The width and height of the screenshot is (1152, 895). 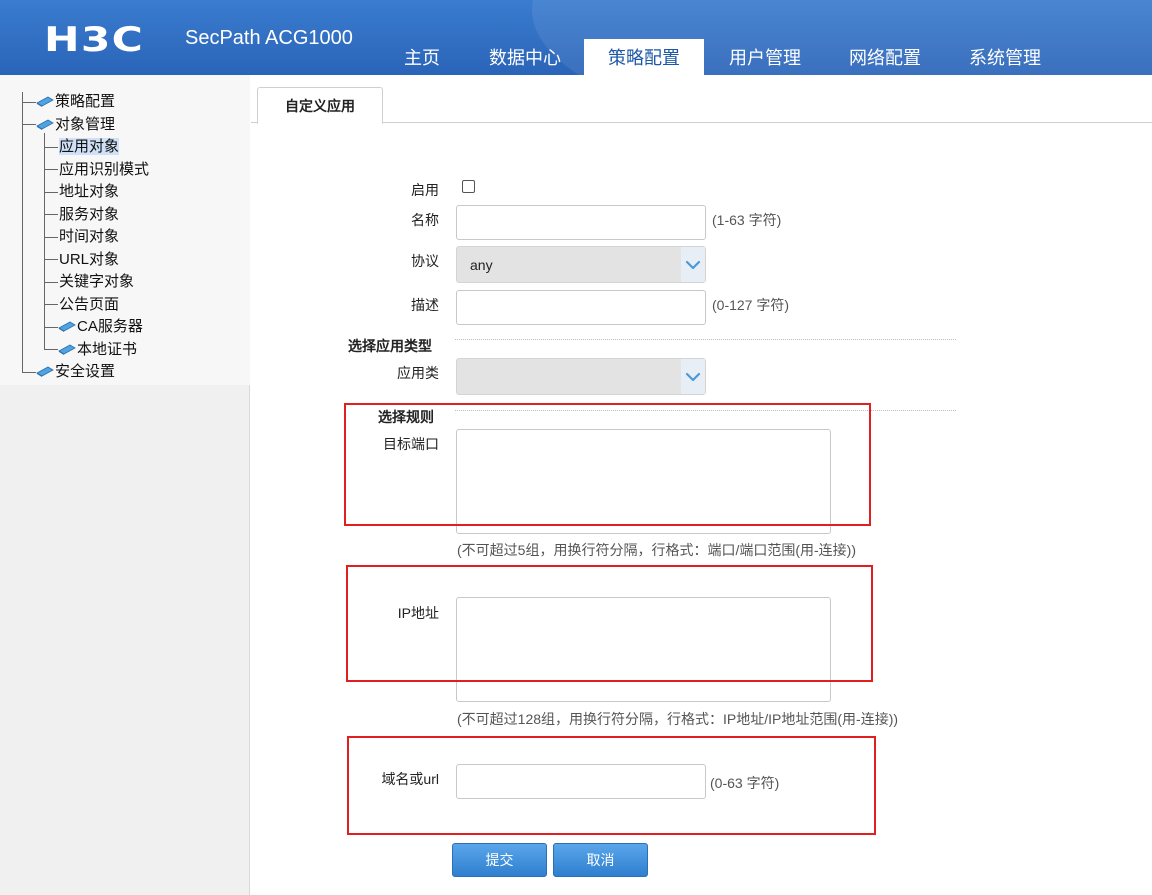 I want to click on domain-hint: (0-63 字符), so click(x=745, y=783).